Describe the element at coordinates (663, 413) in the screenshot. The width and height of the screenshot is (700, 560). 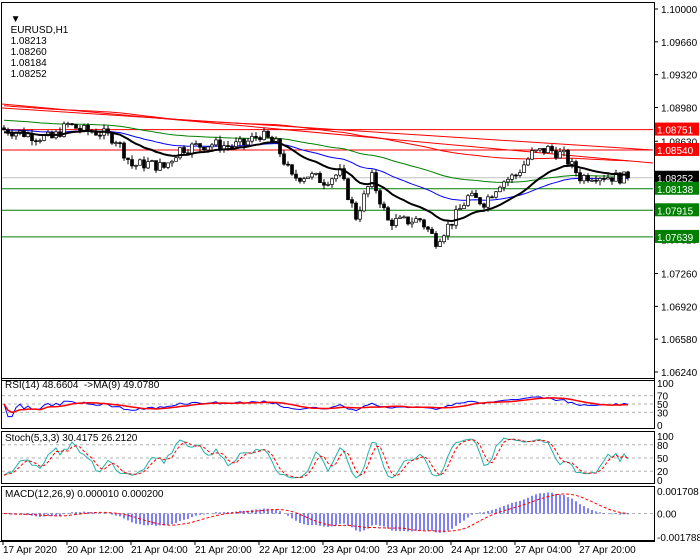
I see `rsi-tick-label: 30` at that location.